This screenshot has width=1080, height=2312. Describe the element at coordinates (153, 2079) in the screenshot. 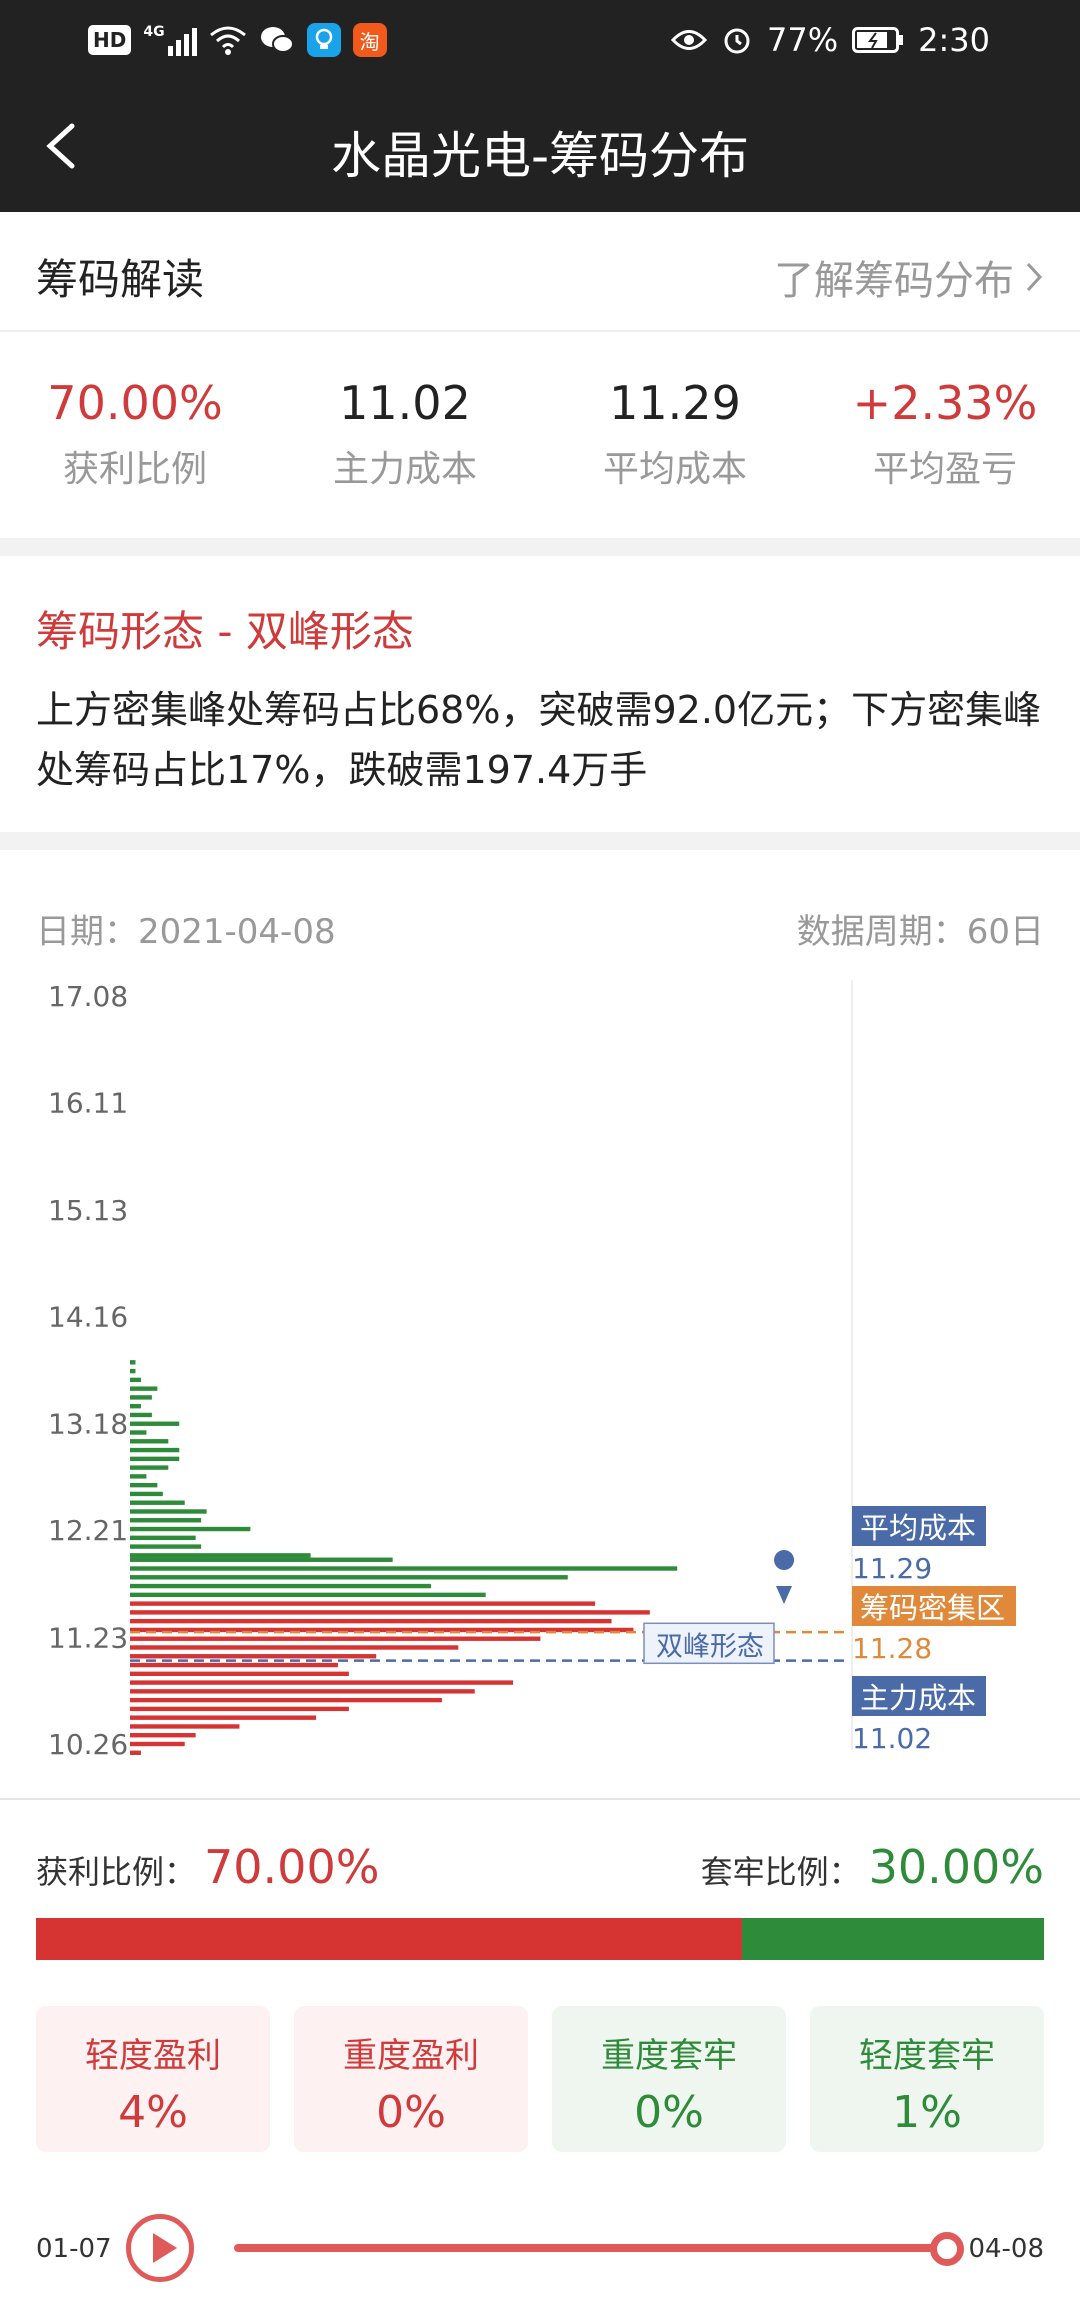

I see `card-light-profit: 轻度盈利 4%` at that location.